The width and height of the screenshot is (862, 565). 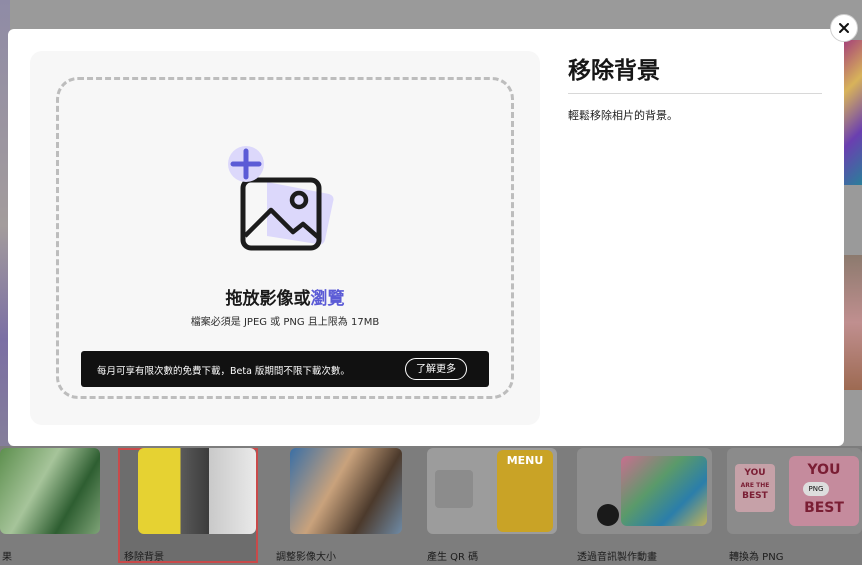 I want to click on menu-card: MENU, so click(x=525, y=491).